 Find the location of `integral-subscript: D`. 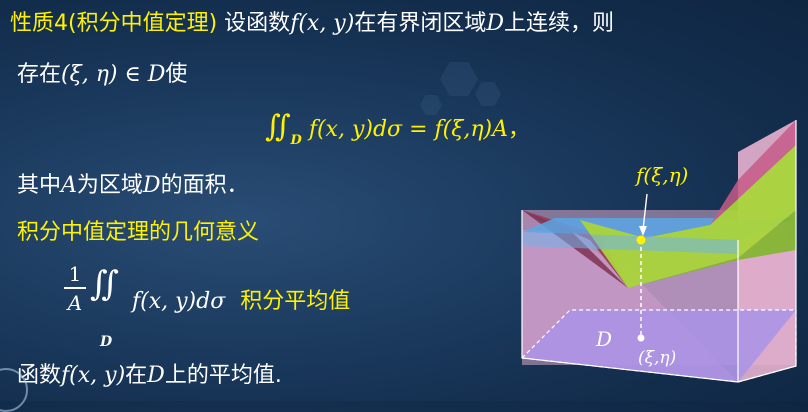

integral-subscript: D is located at coordinates (296, 140).